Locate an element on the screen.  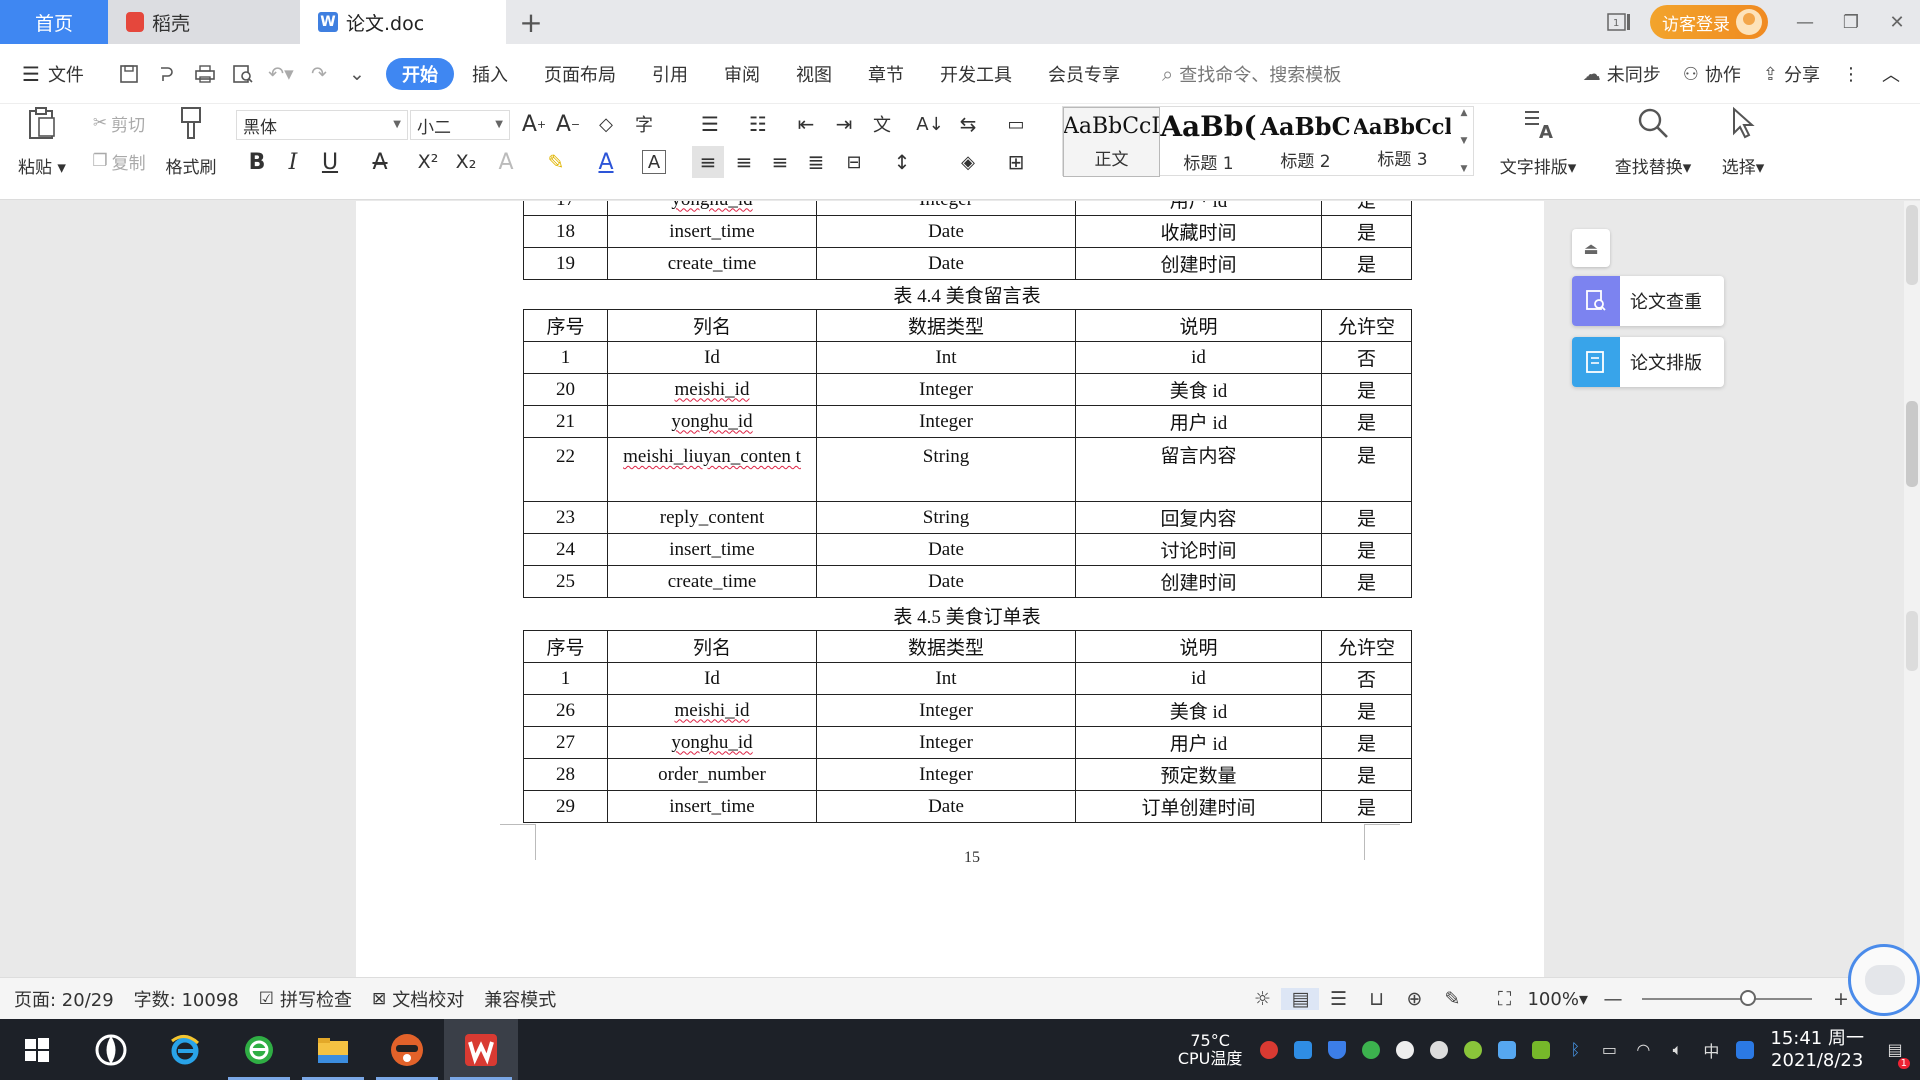
page-indicator: 页面: 20/29 is located at coordinates (64, 999).